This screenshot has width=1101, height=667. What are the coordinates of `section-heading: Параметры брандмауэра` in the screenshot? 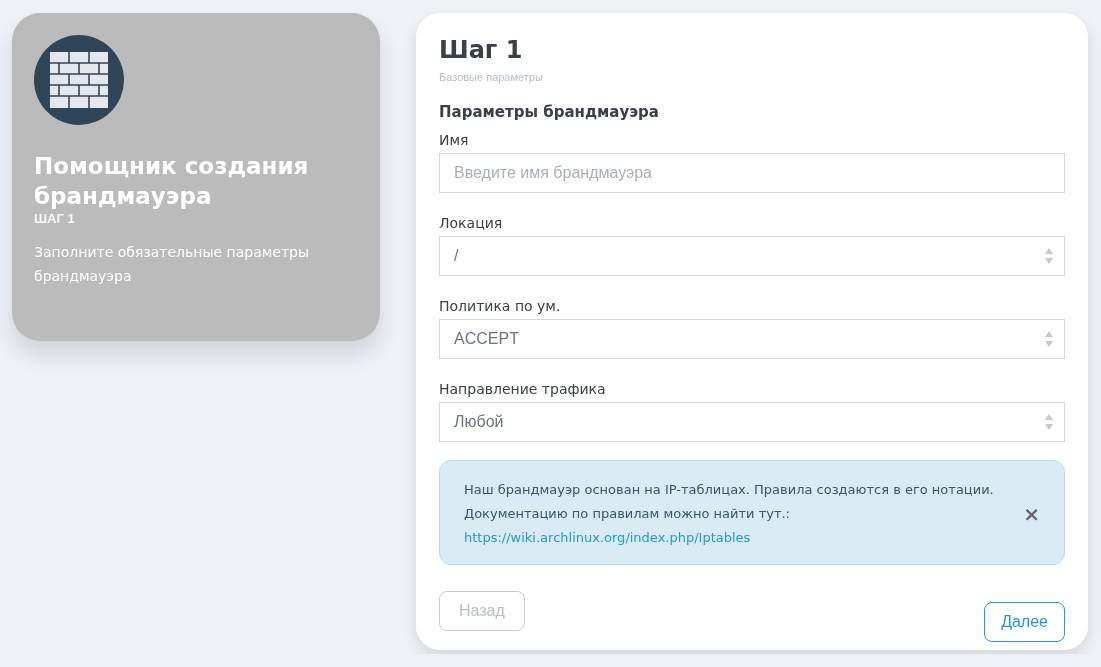 It's located at (549, 112).